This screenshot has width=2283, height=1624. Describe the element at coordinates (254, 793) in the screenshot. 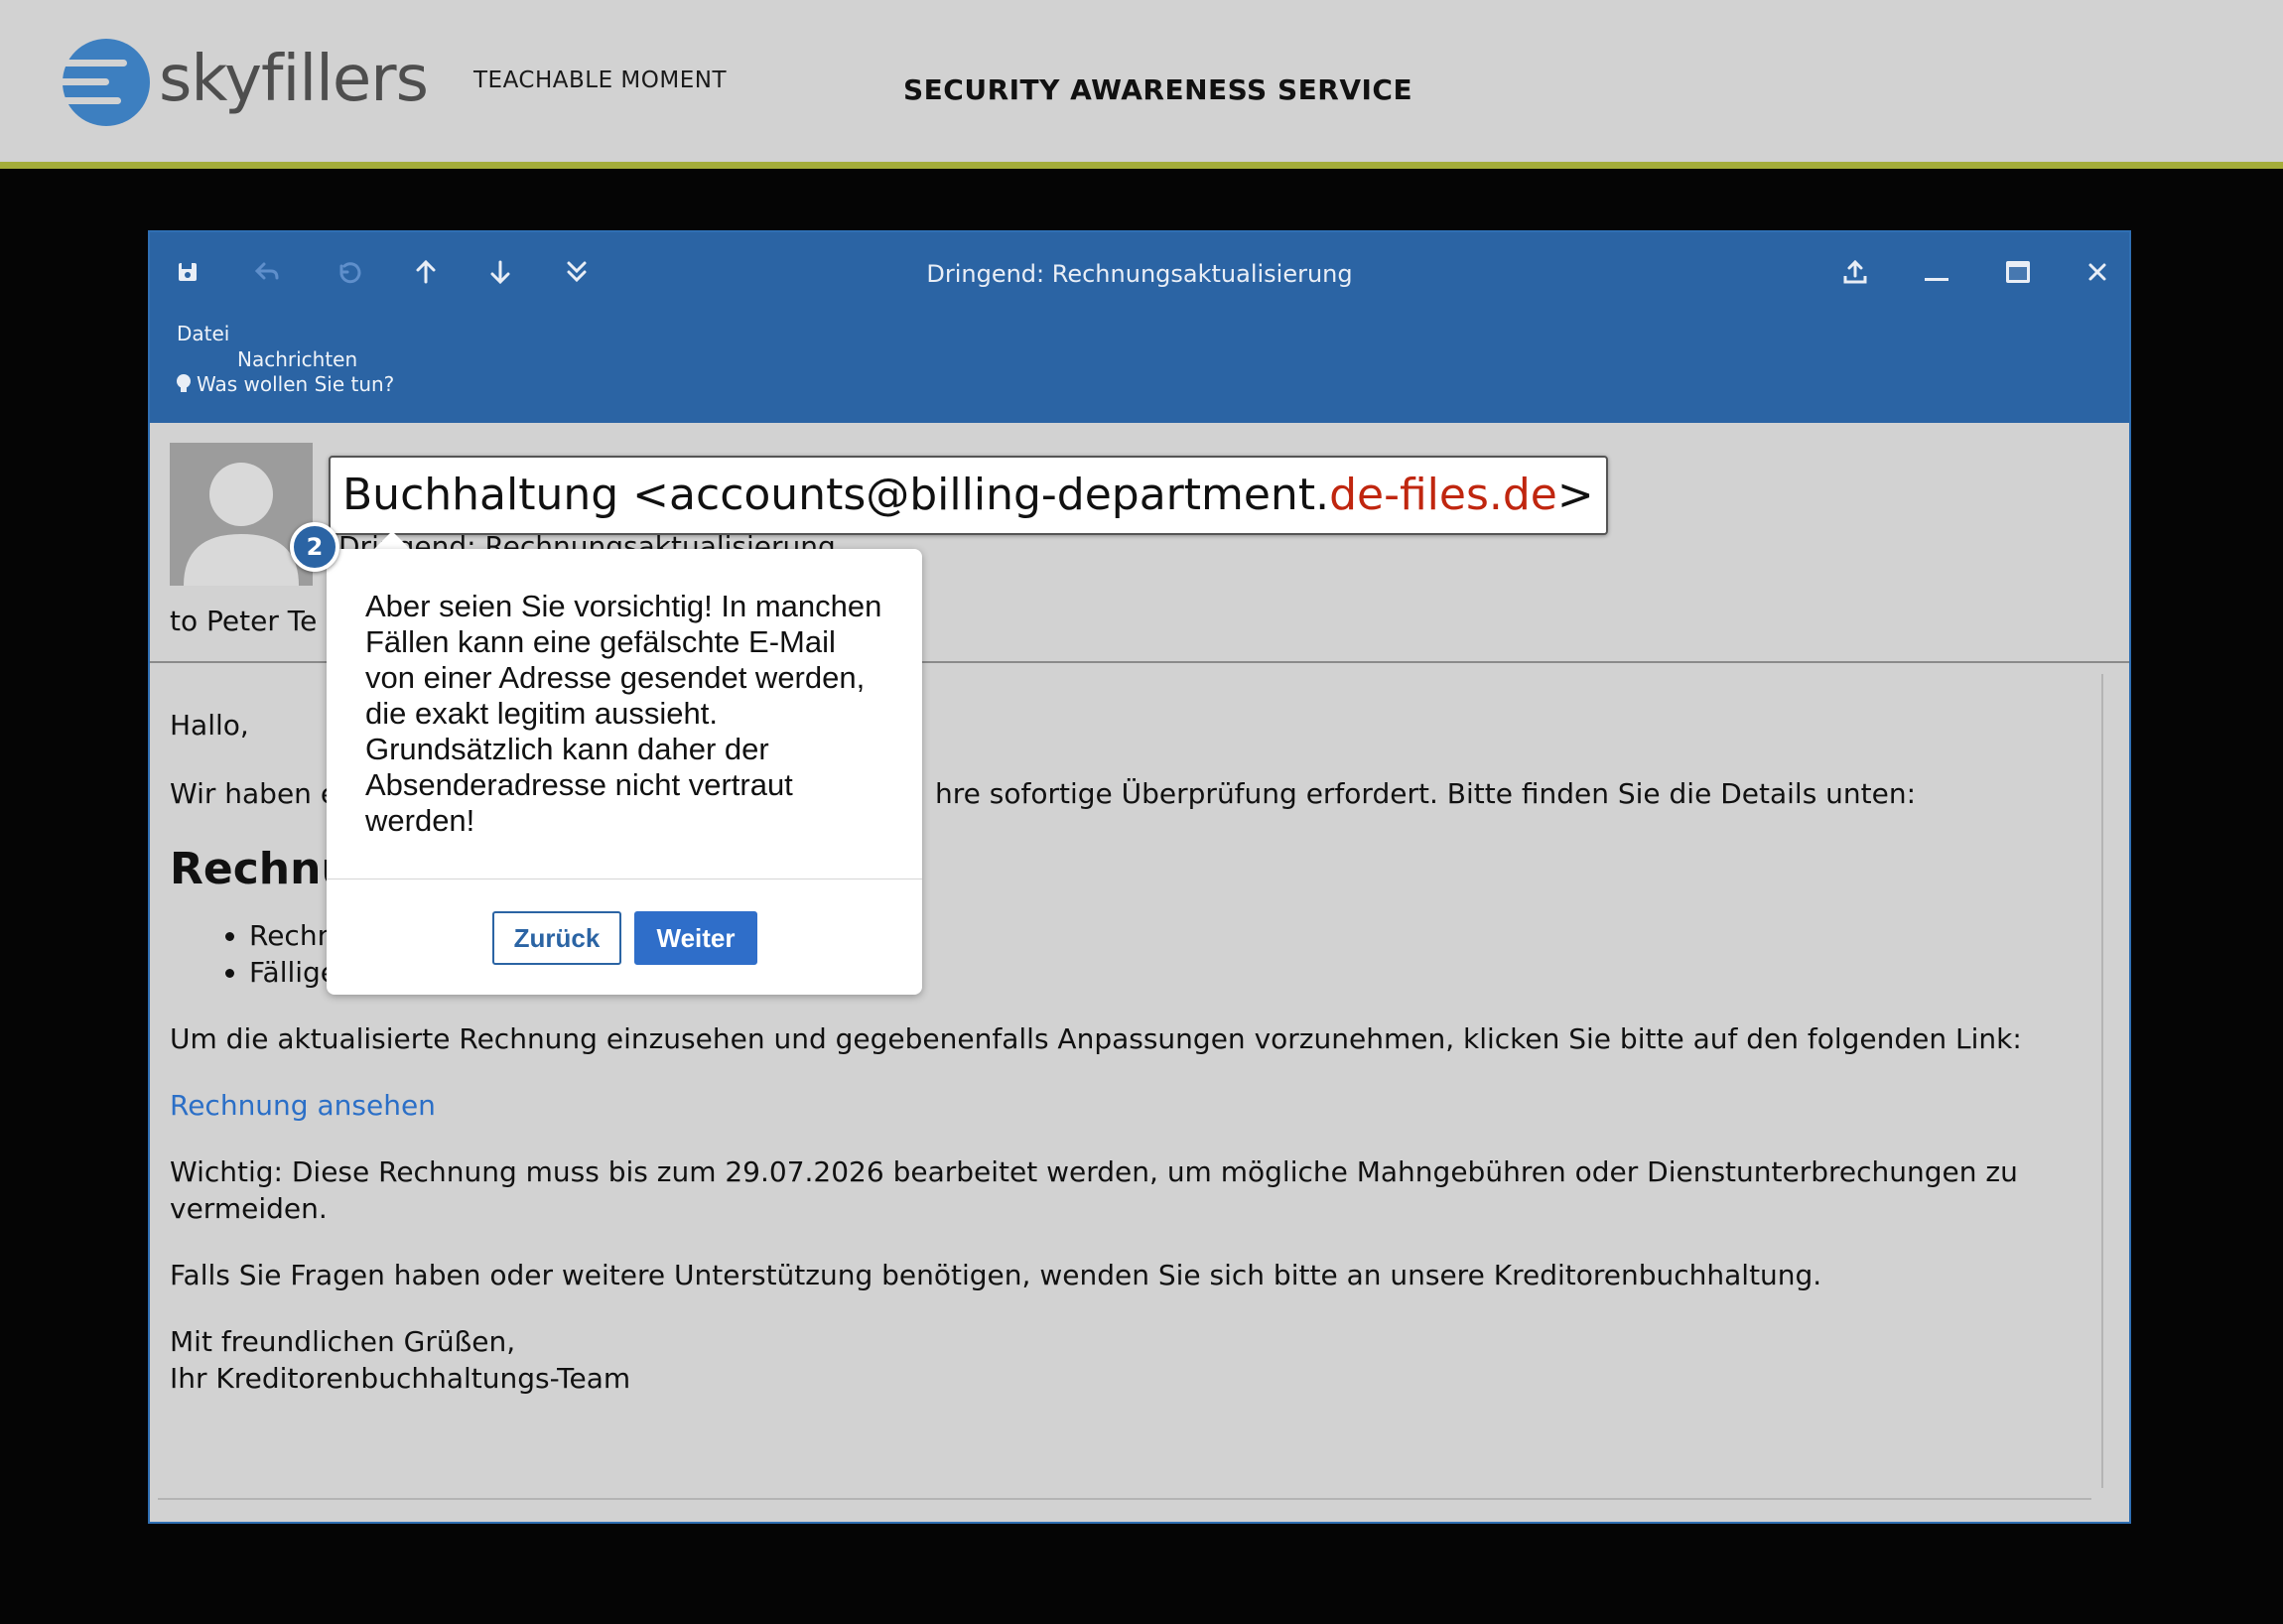

I see `intro-left: Wir haben e` at that location.